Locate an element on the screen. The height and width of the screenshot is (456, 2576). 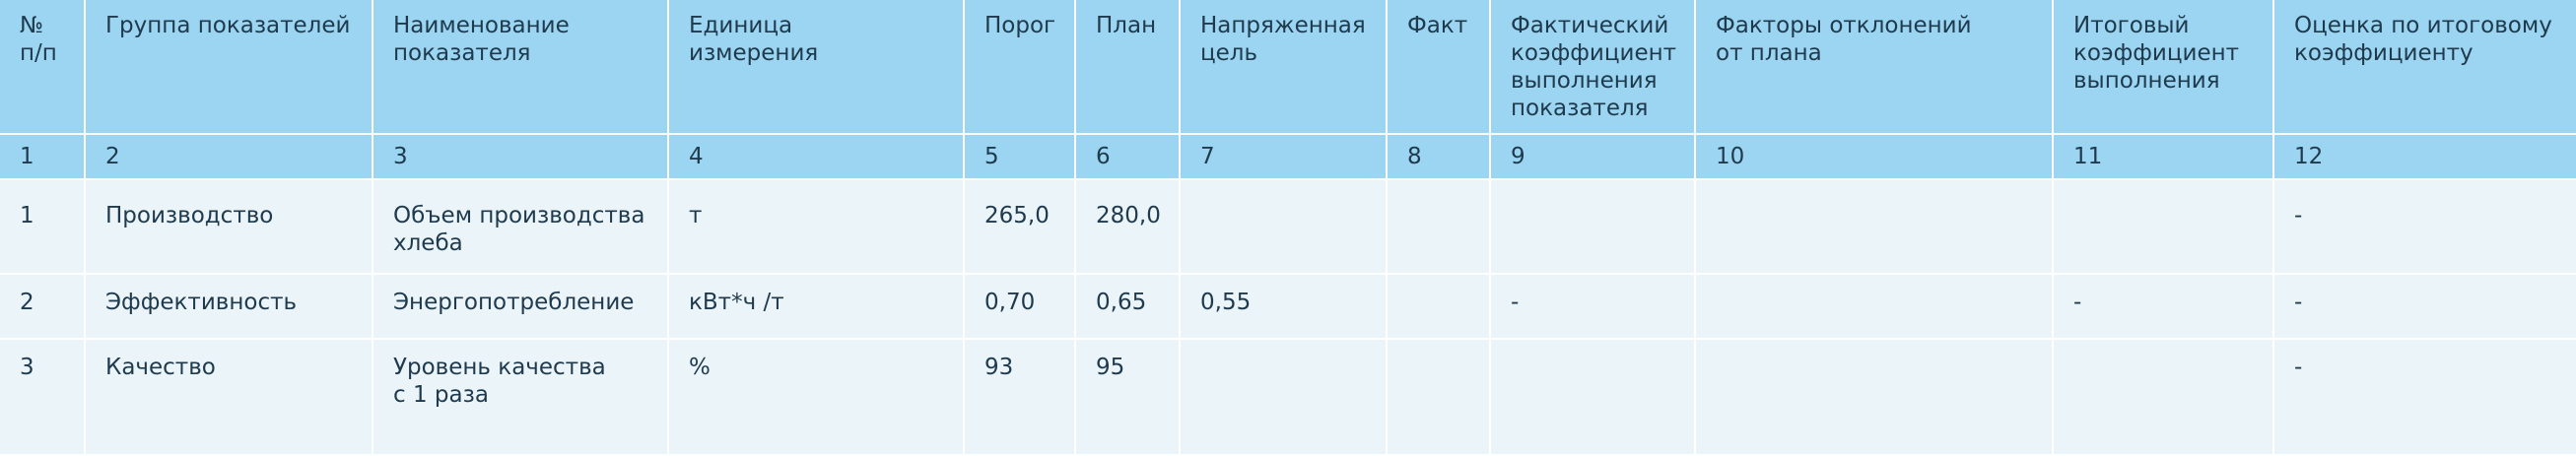
table-cell: Объем производства хлеба is located at coordinates (521, 227).